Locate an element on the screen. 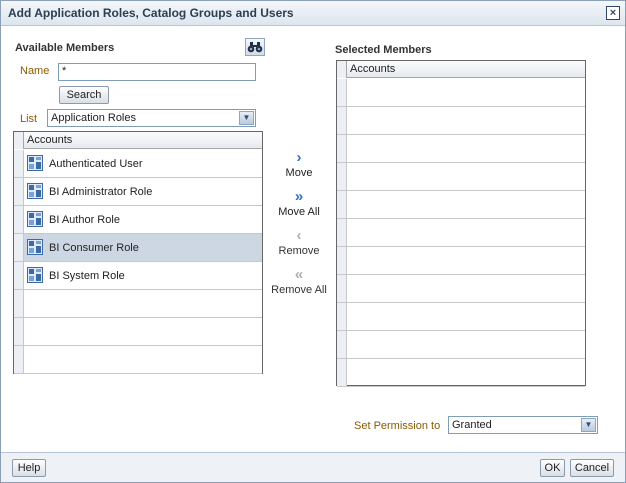  remove-all-button: « Remove All is located at coordinates (299, 281).